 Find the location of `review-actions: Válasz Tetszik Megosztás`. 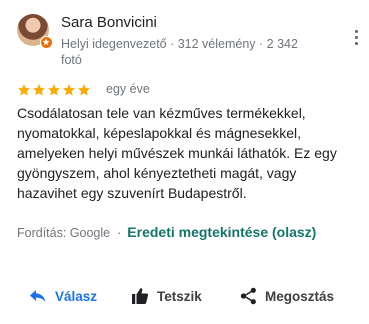

review-actions: Válasz Tetszik Megosztás is located at coordinates (184, 296).